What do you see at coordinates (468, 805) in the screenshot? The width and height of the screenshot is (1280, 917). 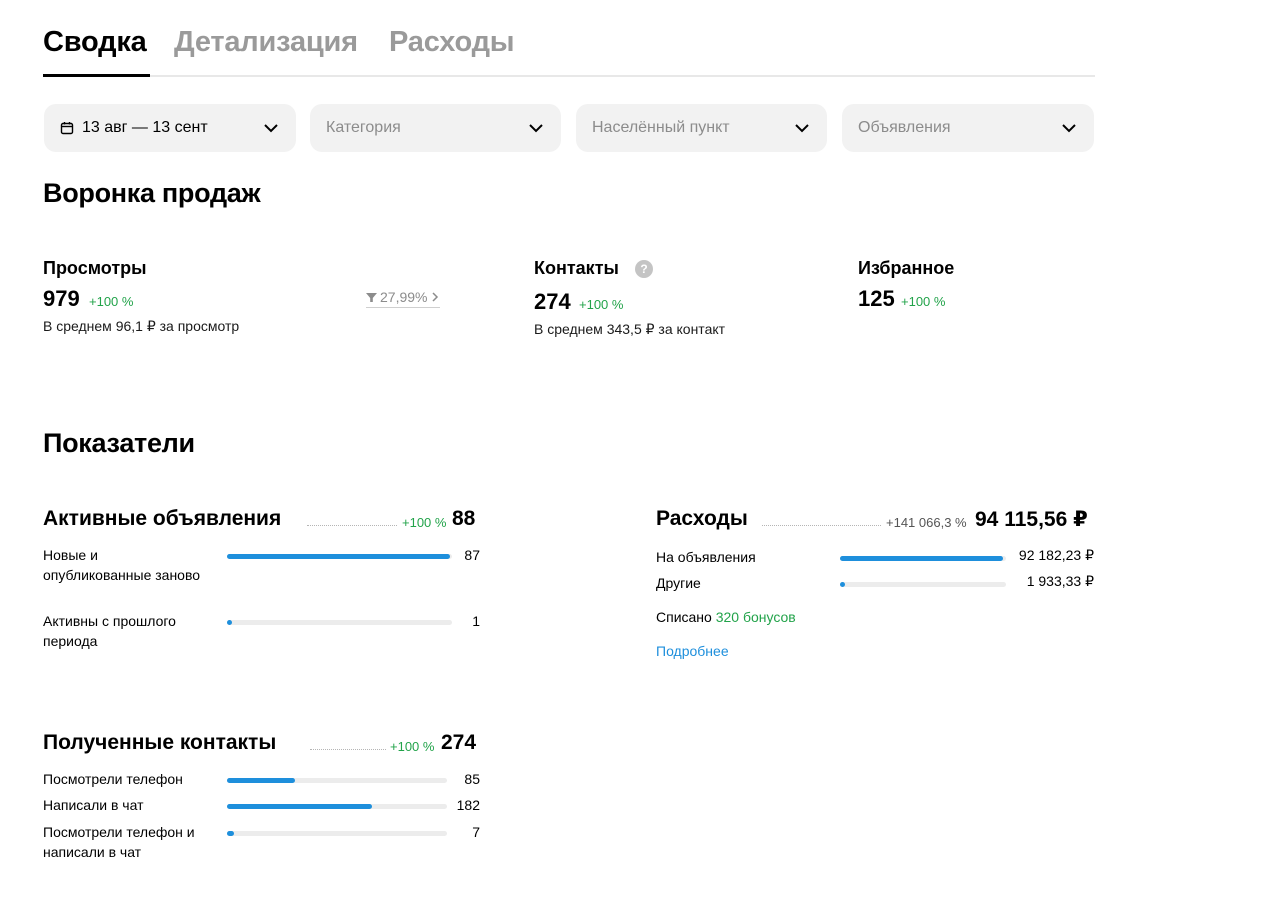 I see `row-value-wrote-chat: 182` at bounding box center [468, 805].